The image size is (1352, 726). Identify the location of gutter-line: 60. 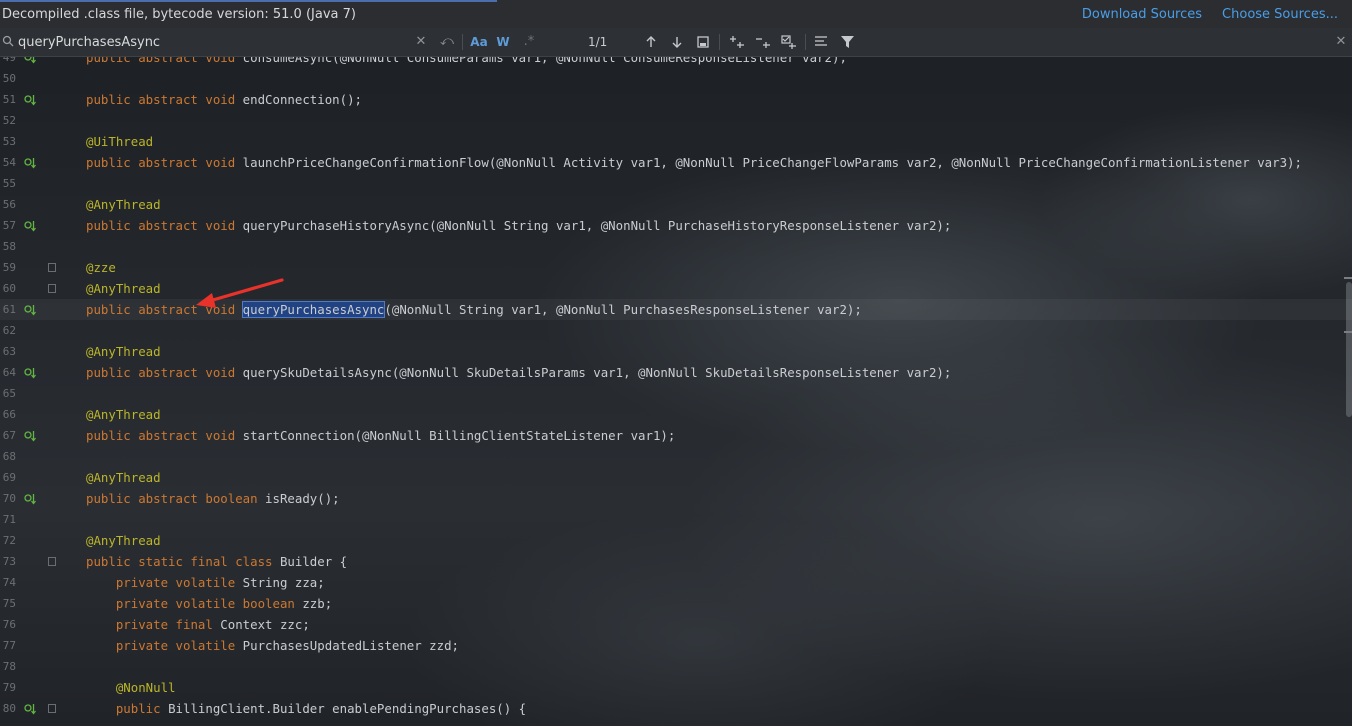
(35, 288).